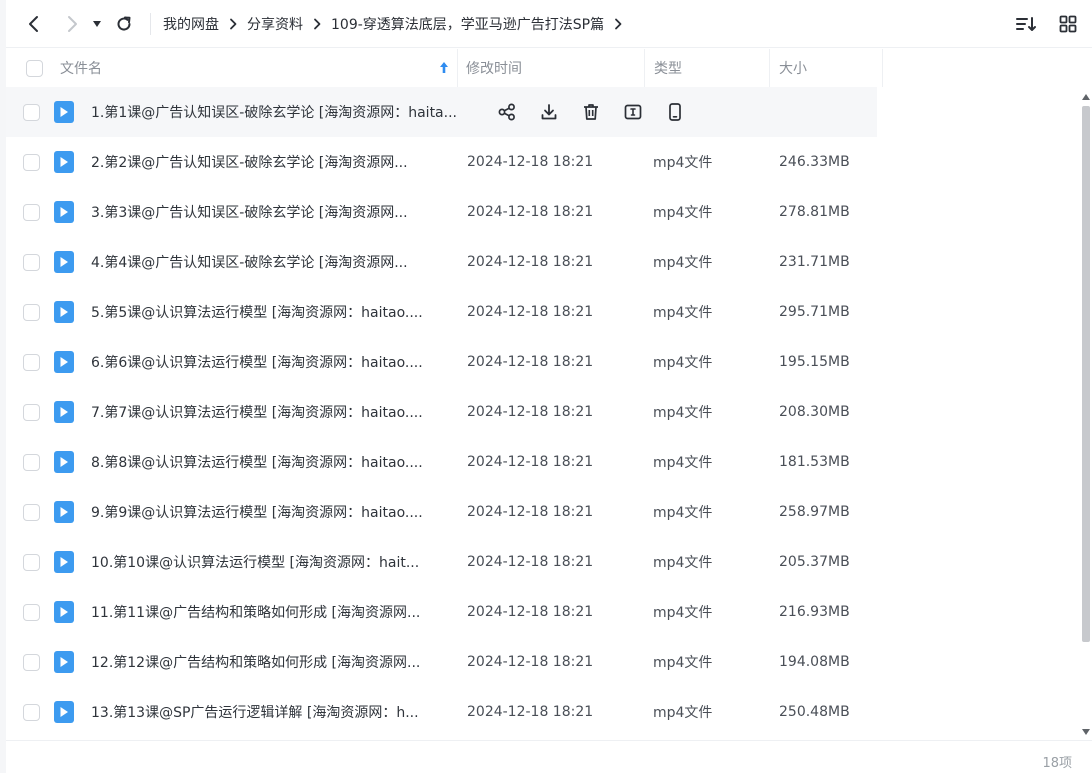  What do you see at coordinates (707, 68) in the screenshot?
I see `column-header-type: 类型` at bounding box center [707, 68].